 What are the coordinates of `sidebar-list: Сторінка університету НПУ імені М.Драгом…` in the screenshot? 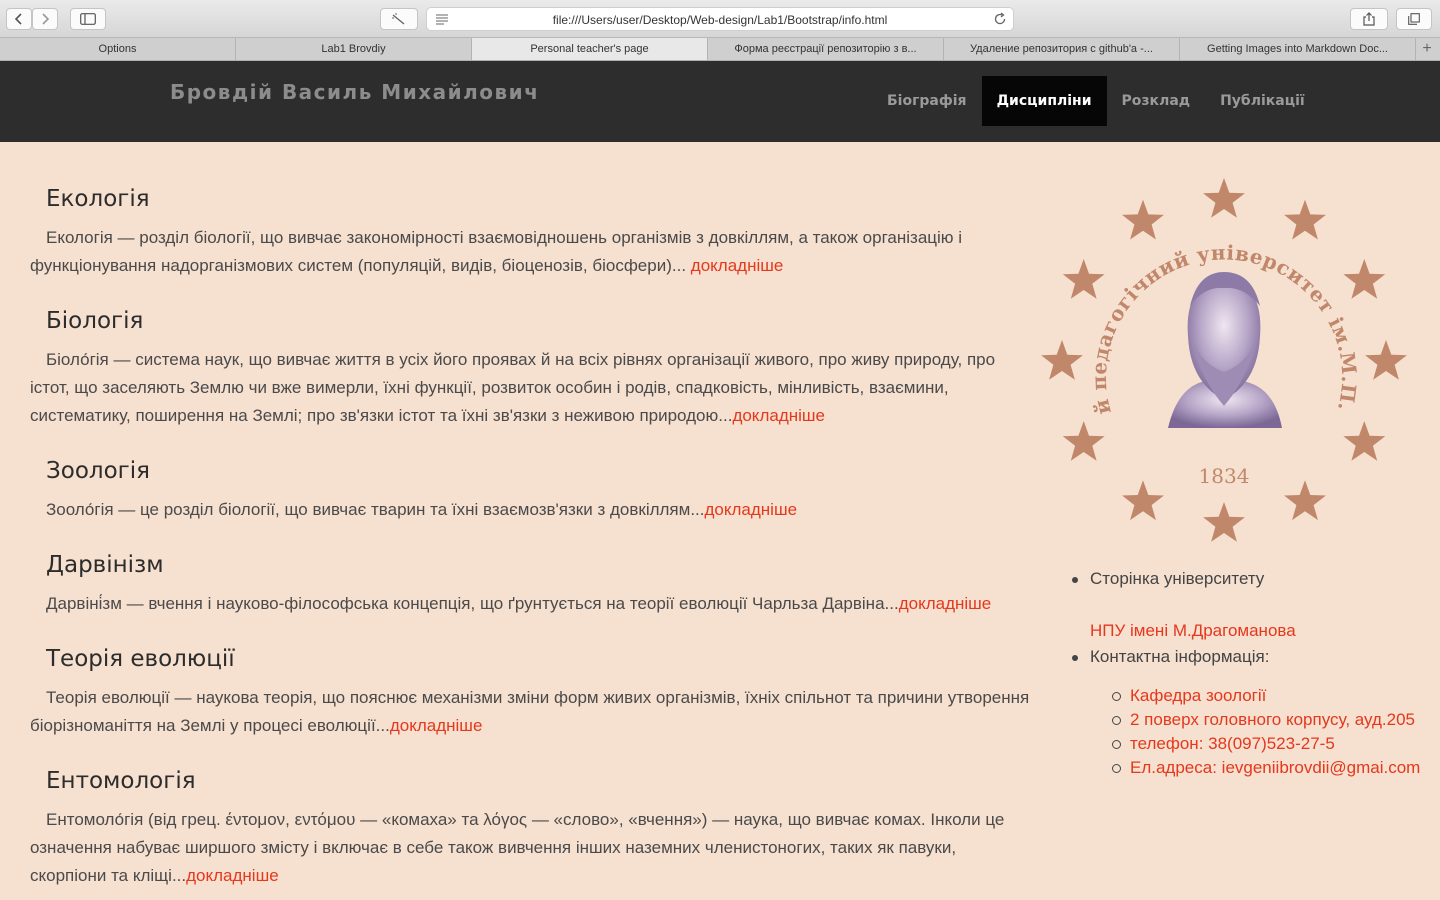 It's located at (1250, 673).